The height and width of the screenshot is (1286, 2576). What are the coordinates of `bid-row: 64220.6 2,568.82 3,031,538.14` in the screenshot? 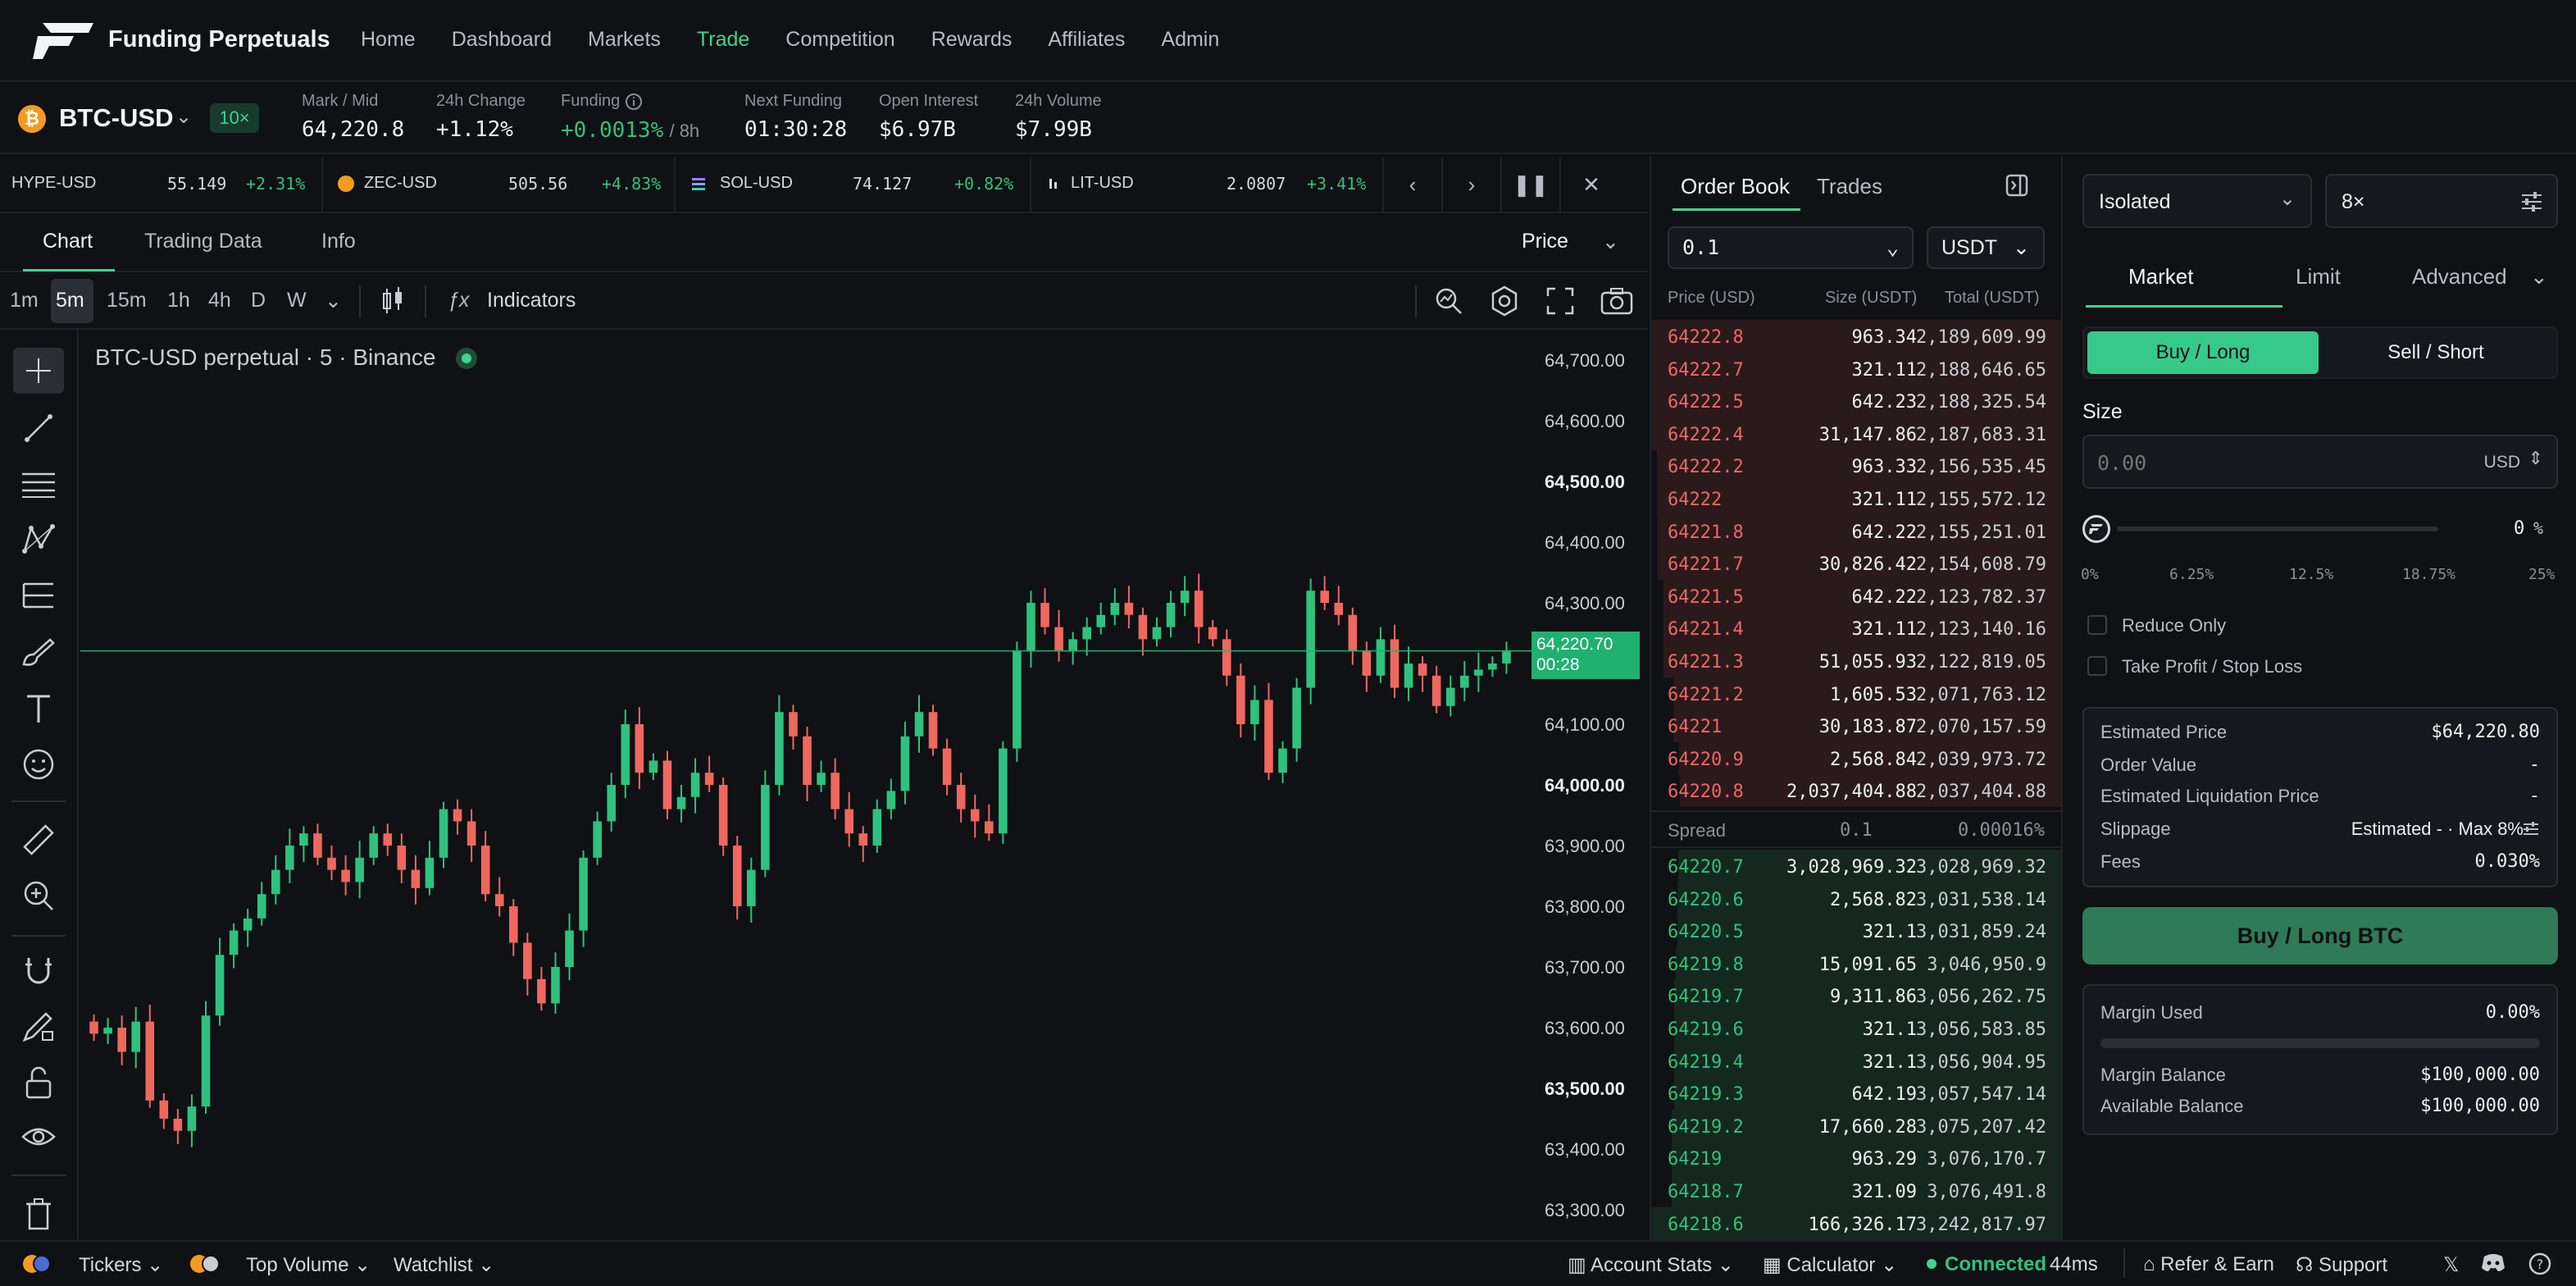 It's located at (1856, 899).